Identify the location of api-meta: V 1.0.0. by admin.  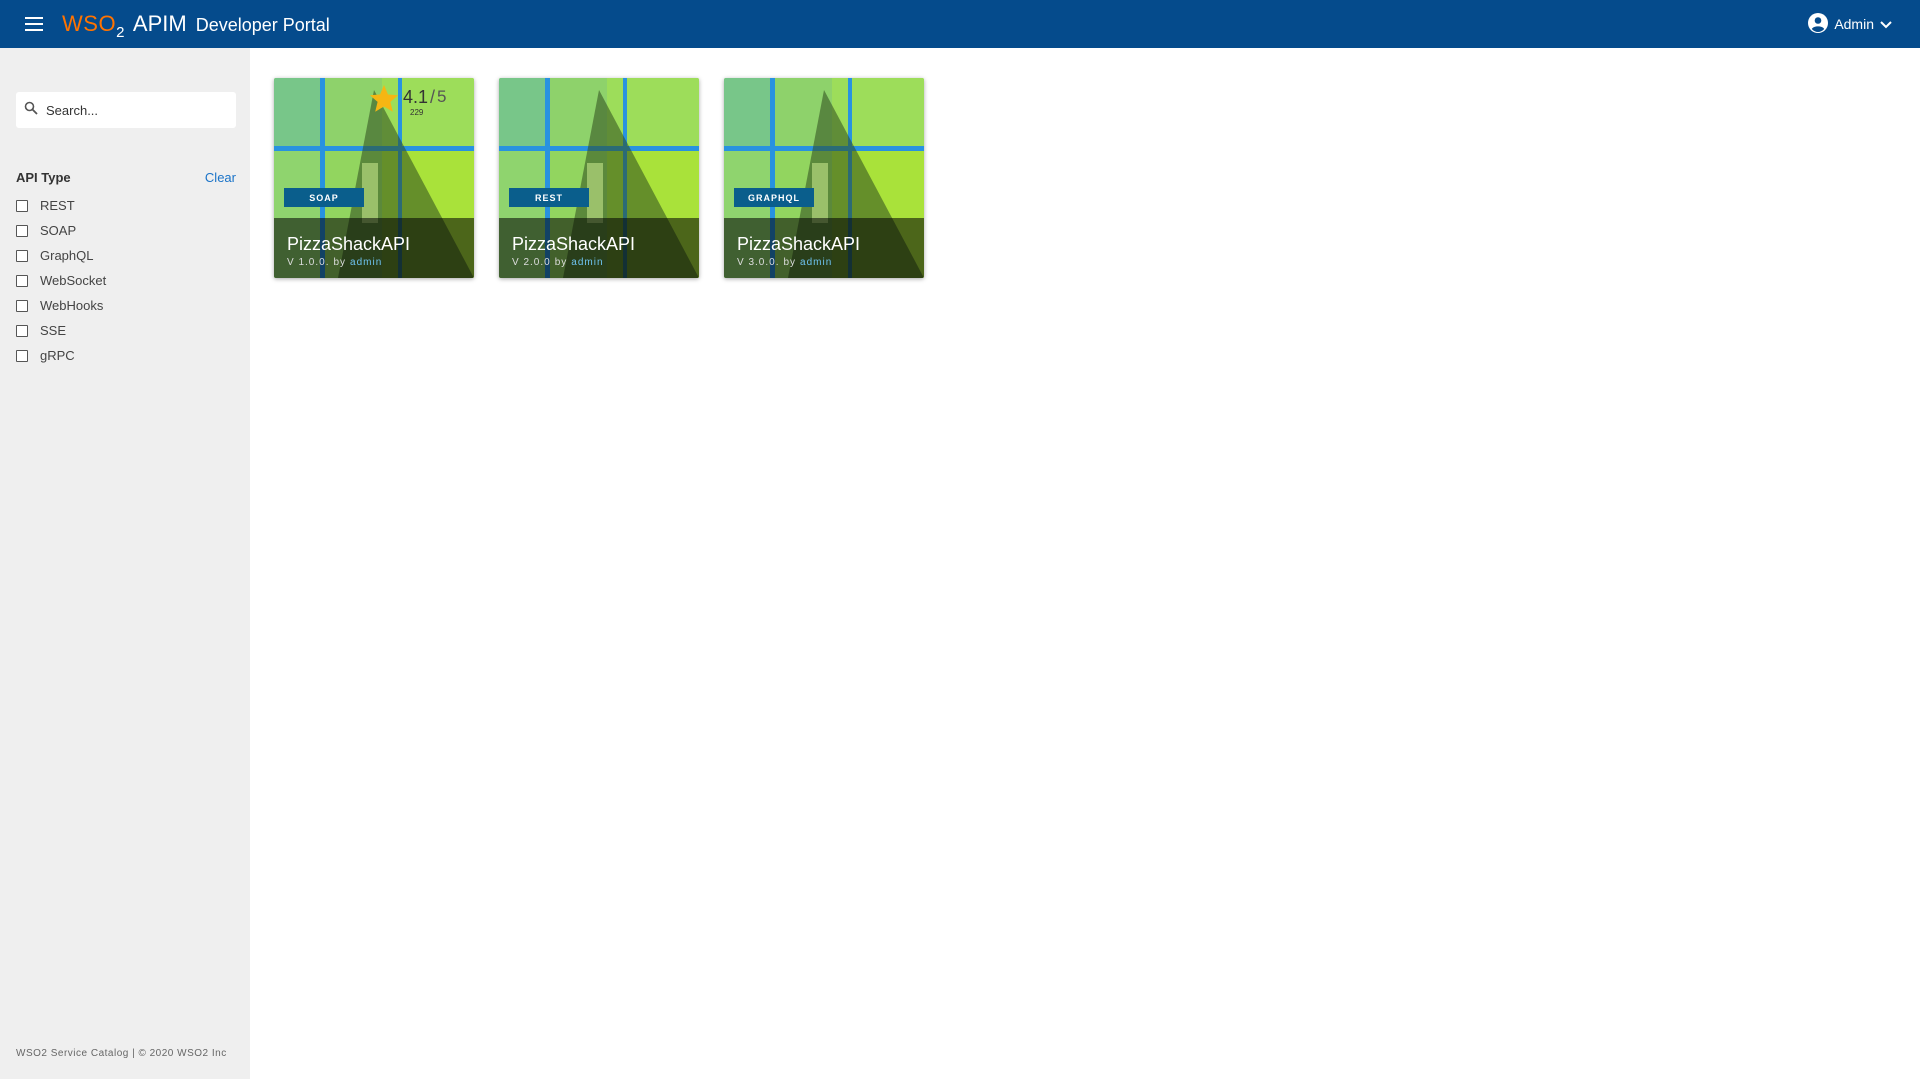
(374, 262).